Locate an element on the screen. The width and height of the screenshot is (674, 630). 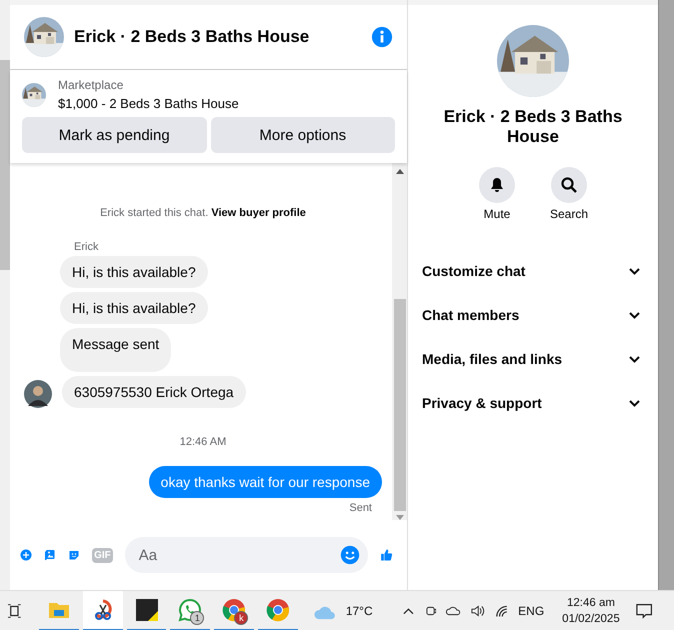
conversation-action-button: Search is located at coordinates (569, 194).